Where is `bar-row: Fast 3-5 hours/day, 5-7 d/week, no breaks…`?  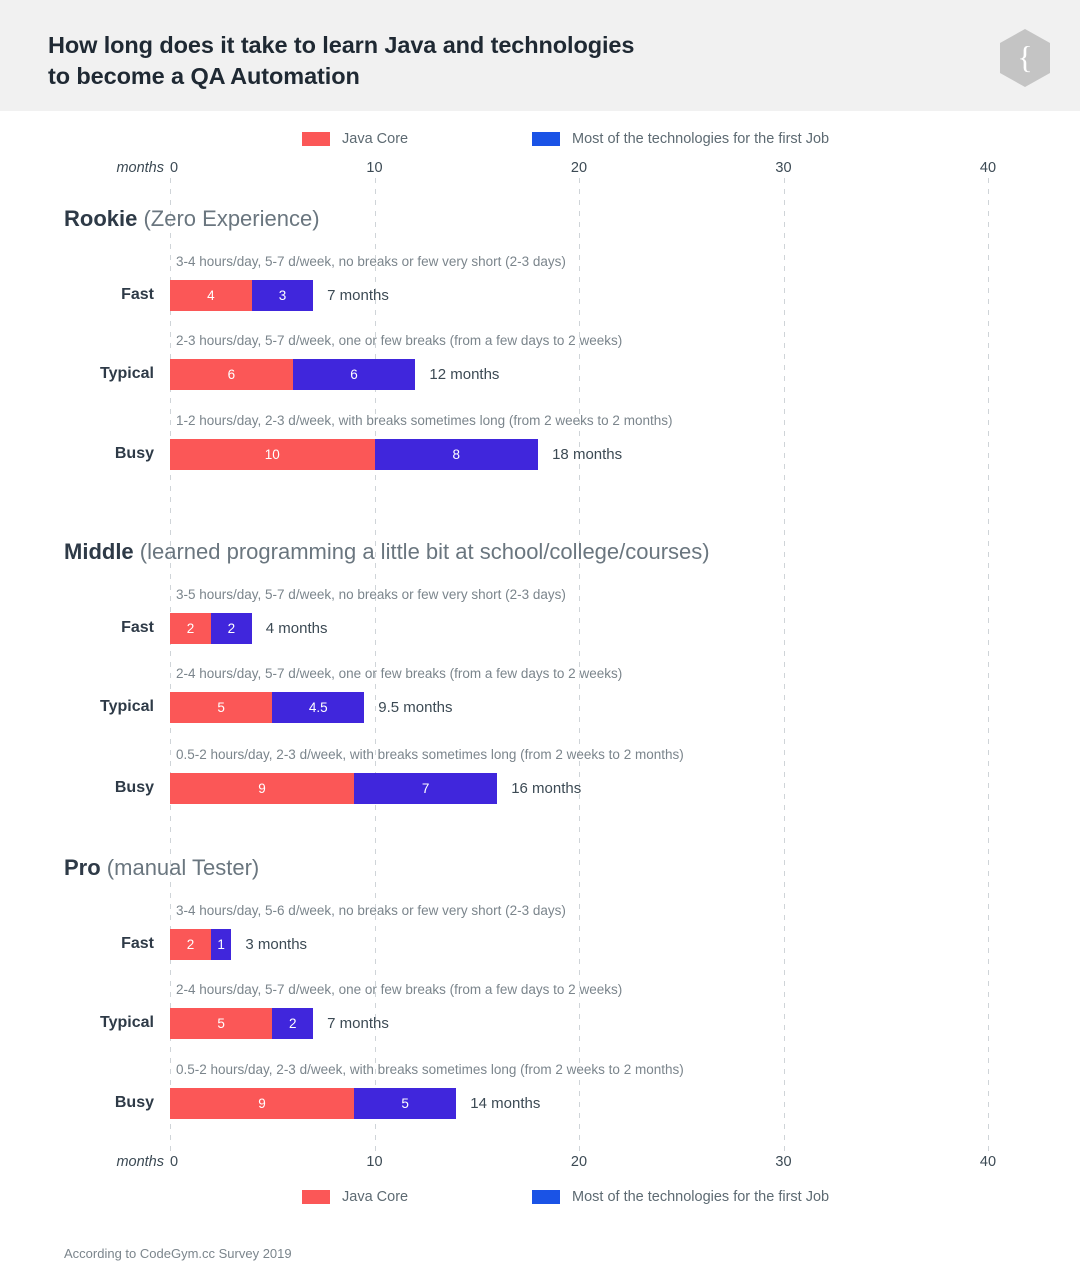
bar-row: Fast 3-5 hours/day, 5-7 d/week, no breaks… is located at coordinates (540, 619).